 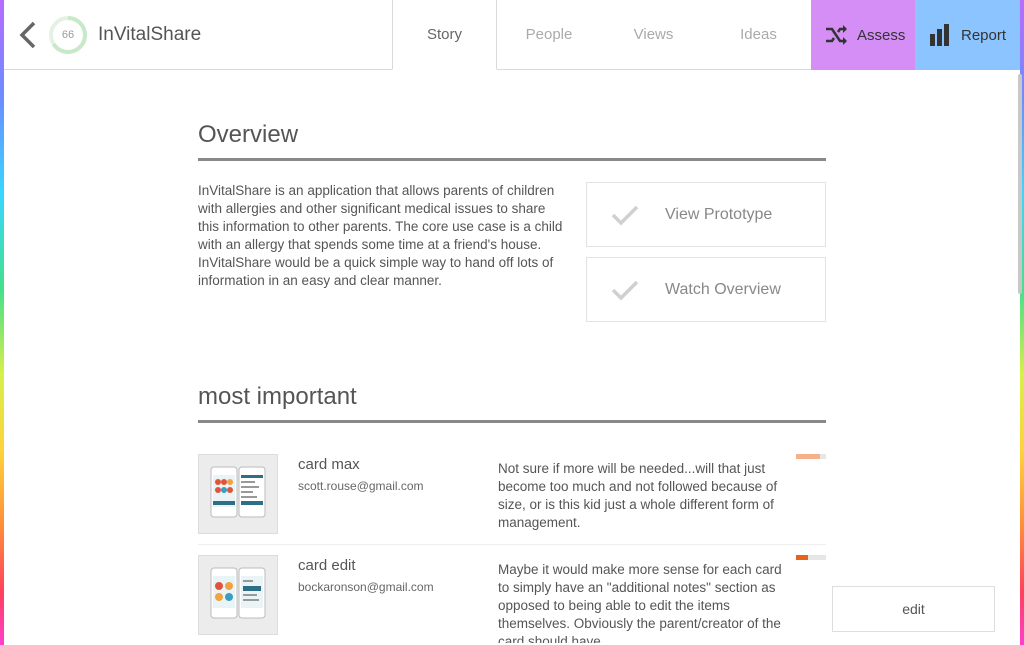 What do you see at coordinates (984, 35) in the screenshot?
I see `report-label: Report` at bounding box center [984, 35].